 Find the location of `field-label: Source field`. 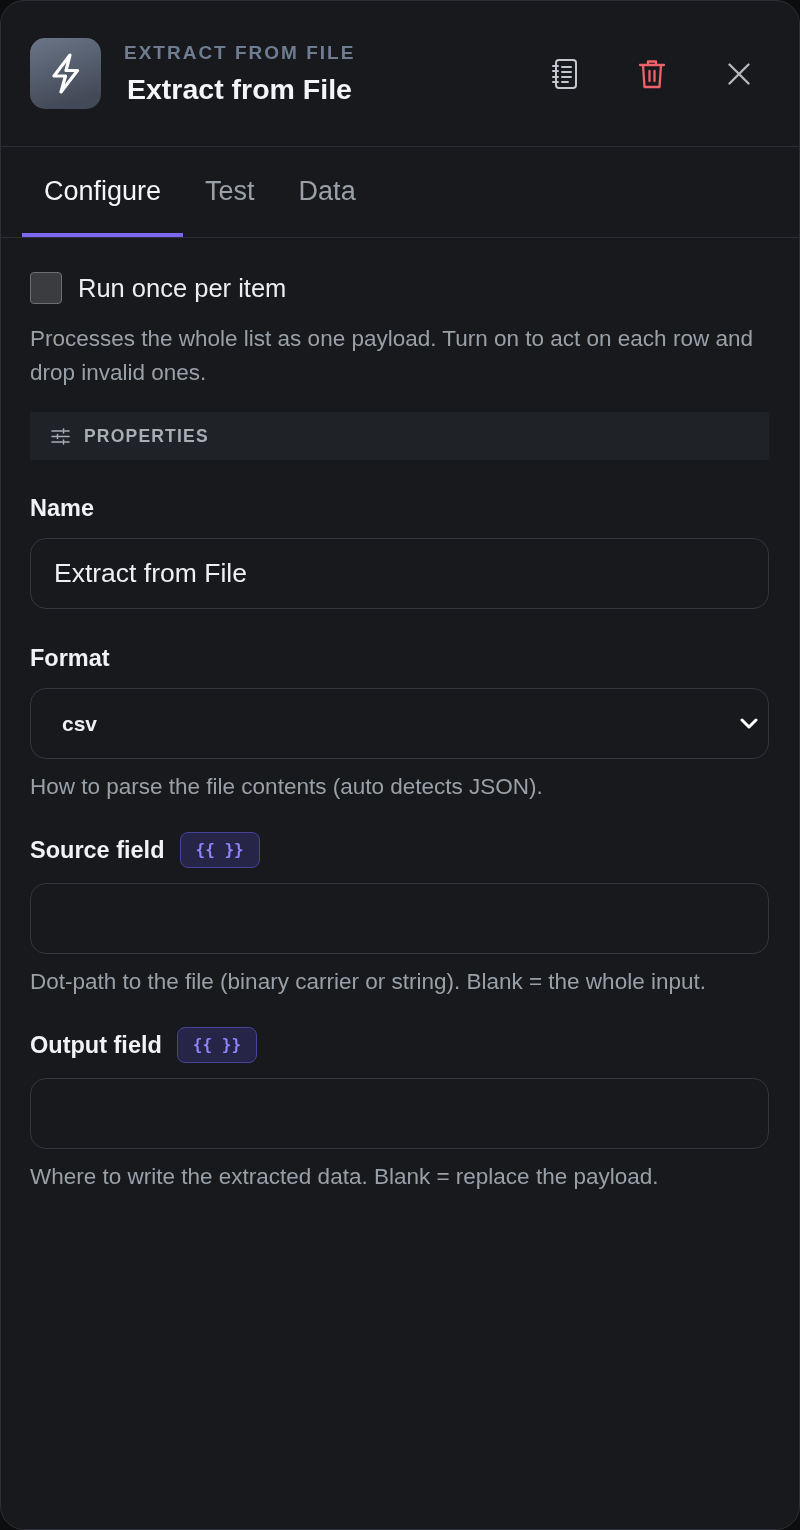

field-label: Source field is located at coordinates (97, 850).